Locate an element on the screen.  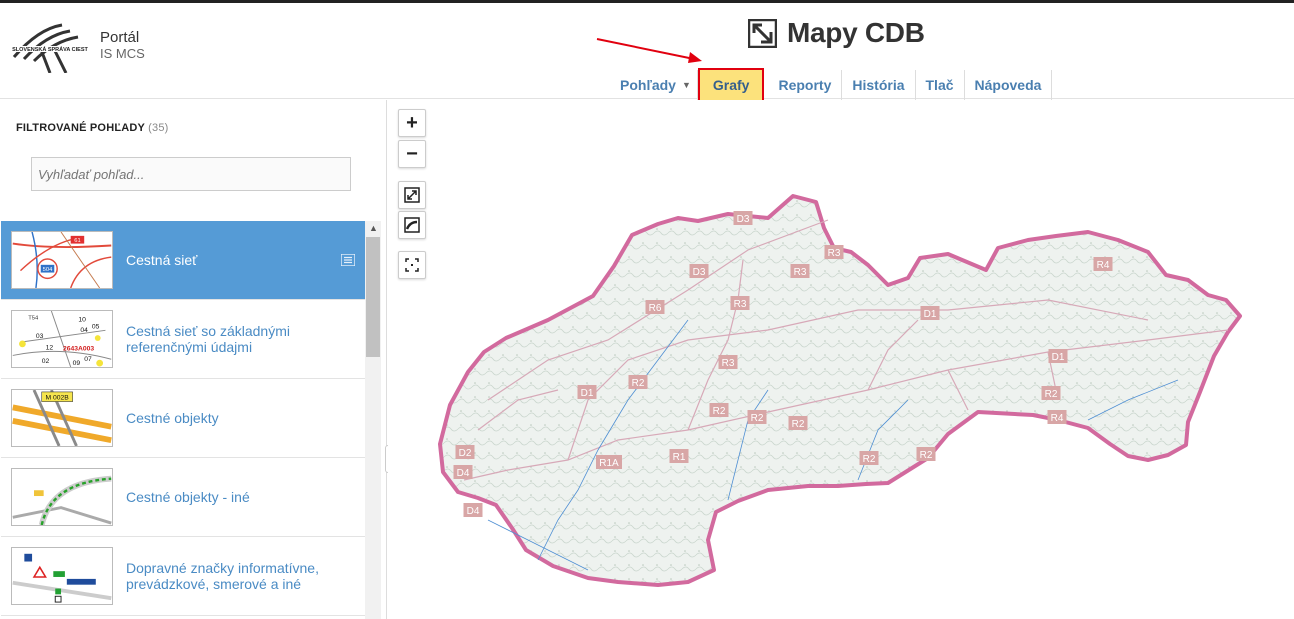
nav-pohlady: Pohľady ▼ is located at coordinates (654, 85).